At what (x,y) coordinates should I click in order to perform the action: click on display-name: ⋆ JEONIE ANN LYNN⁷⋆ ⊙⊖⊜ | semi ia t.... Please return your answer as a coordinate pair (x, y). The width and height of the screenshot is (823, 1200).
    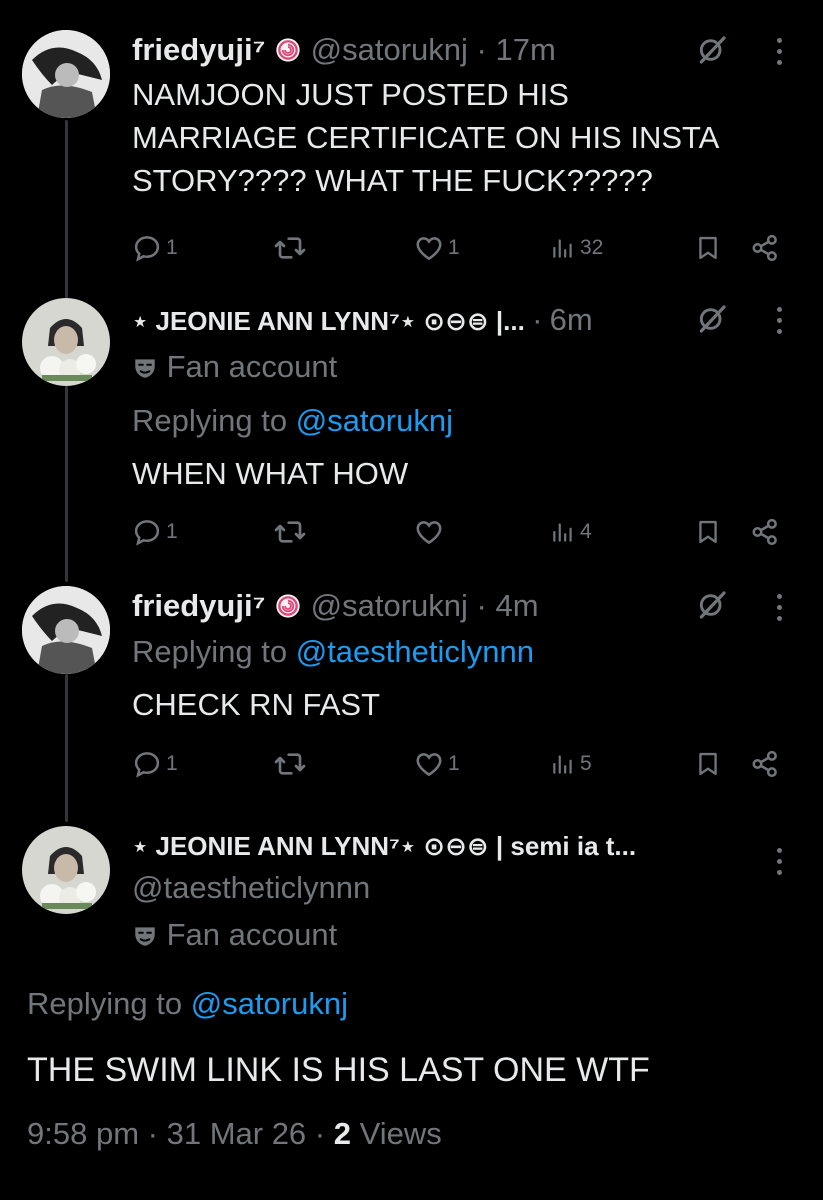
    Looking at the image, I should click on (384, 846).